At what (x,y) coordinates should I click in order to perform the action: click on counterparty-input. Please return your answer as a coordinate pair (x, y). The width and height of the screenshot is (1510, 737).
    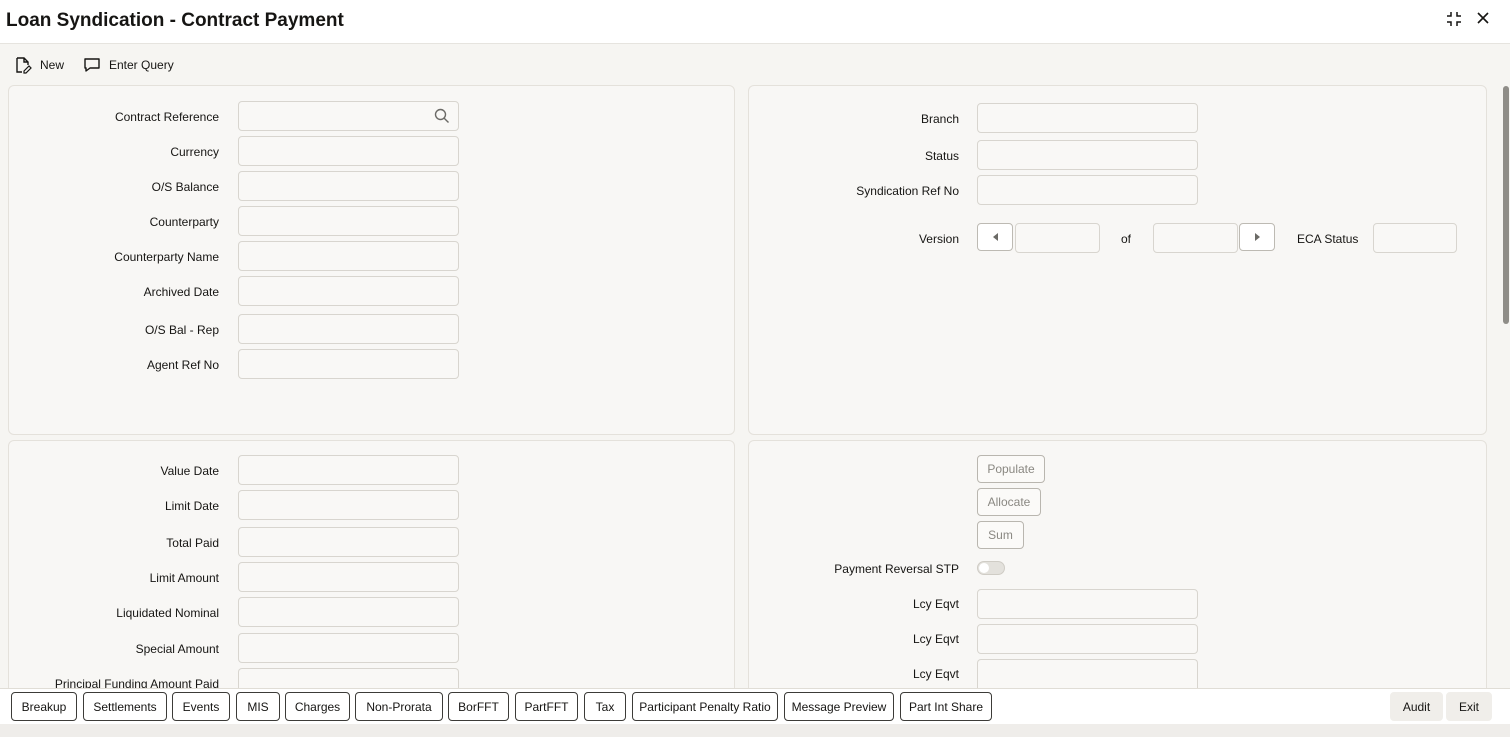
    Looking at the image, I should click on (348, 221).